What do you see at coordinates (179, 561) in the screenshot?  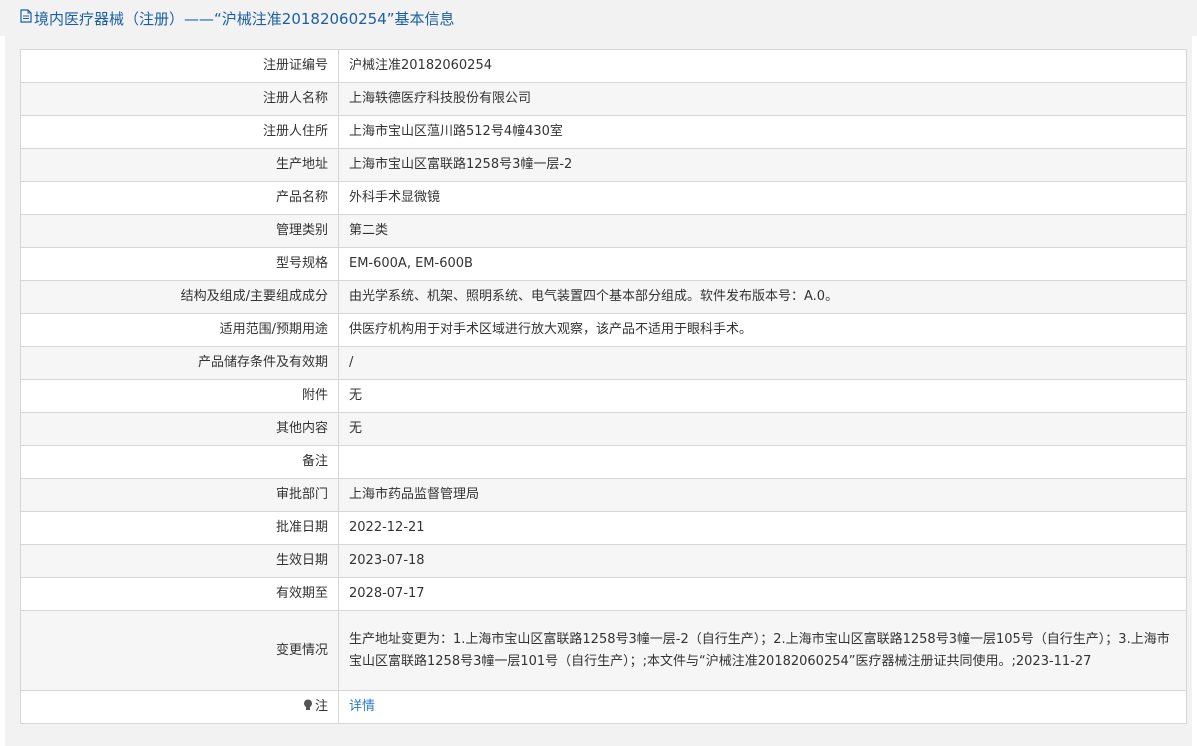 I see `row-label: 生效日期` at bounding box center [179, 561].